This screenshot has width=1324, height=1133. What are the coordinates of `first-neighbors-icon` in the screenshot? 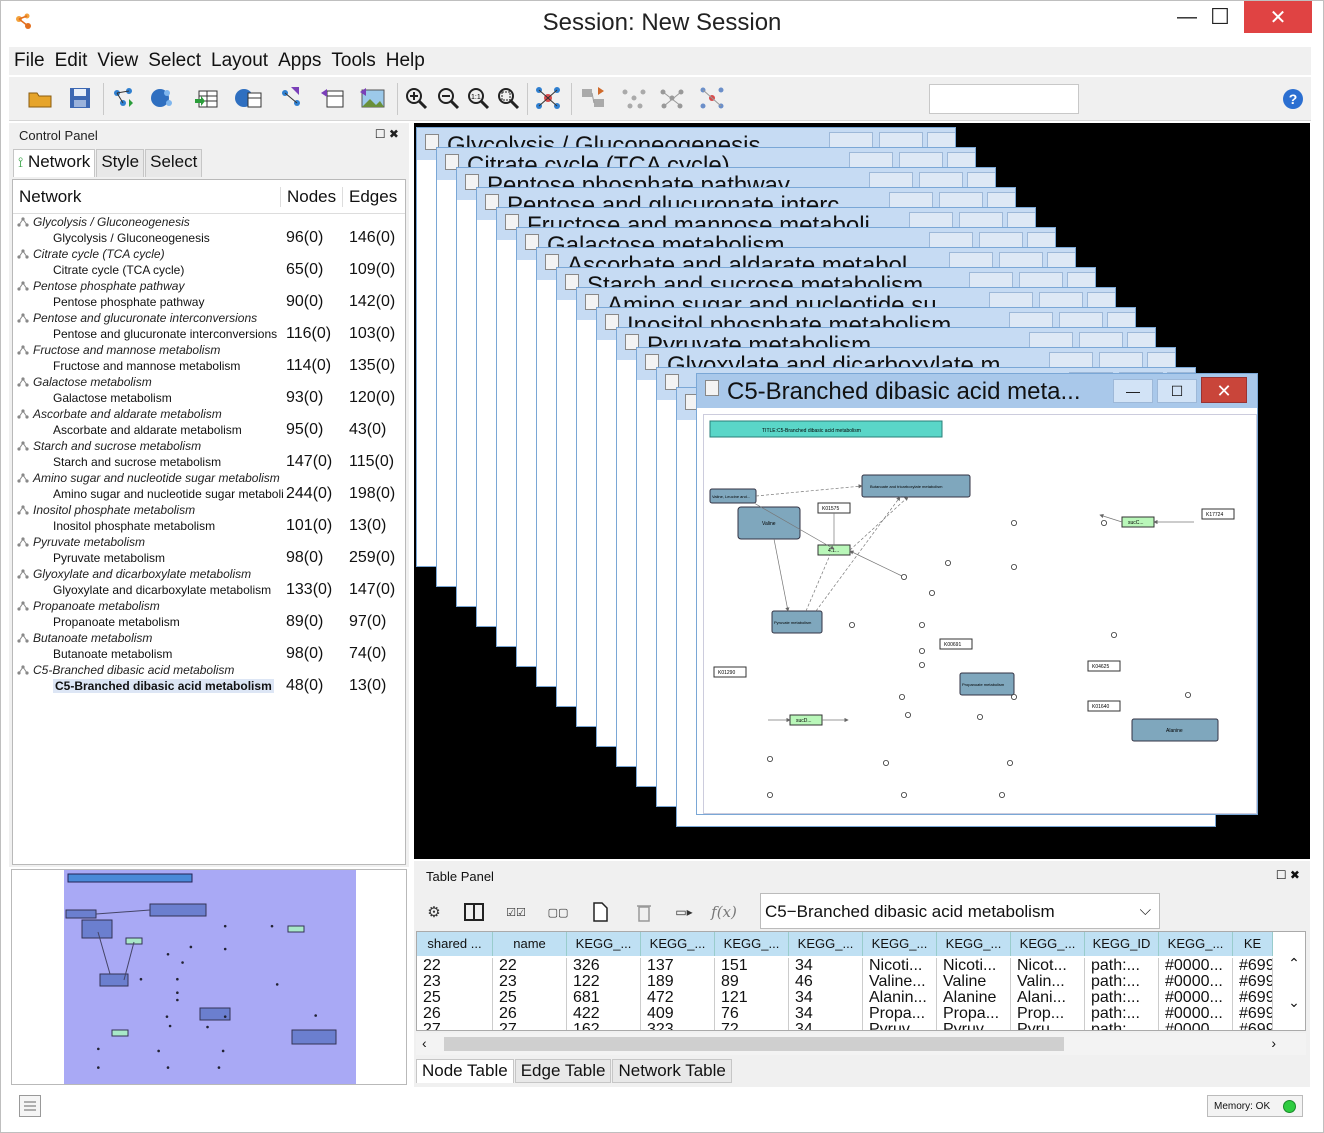 It's located at (712, 98).